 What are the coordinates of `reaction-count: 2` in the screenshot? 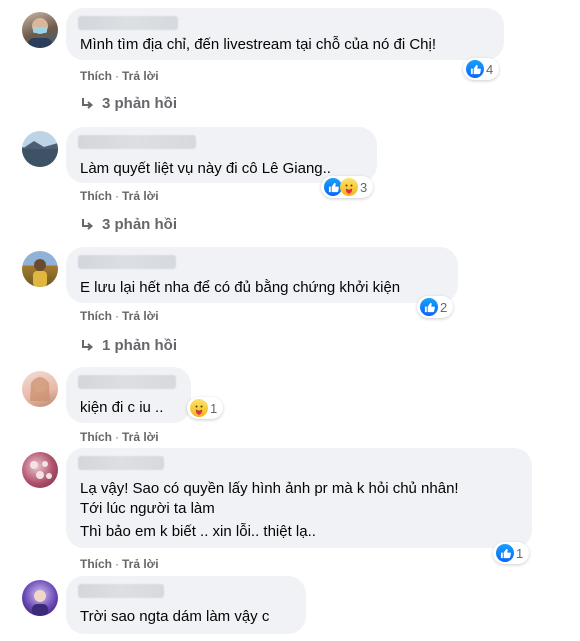 It's located at (444, 307).